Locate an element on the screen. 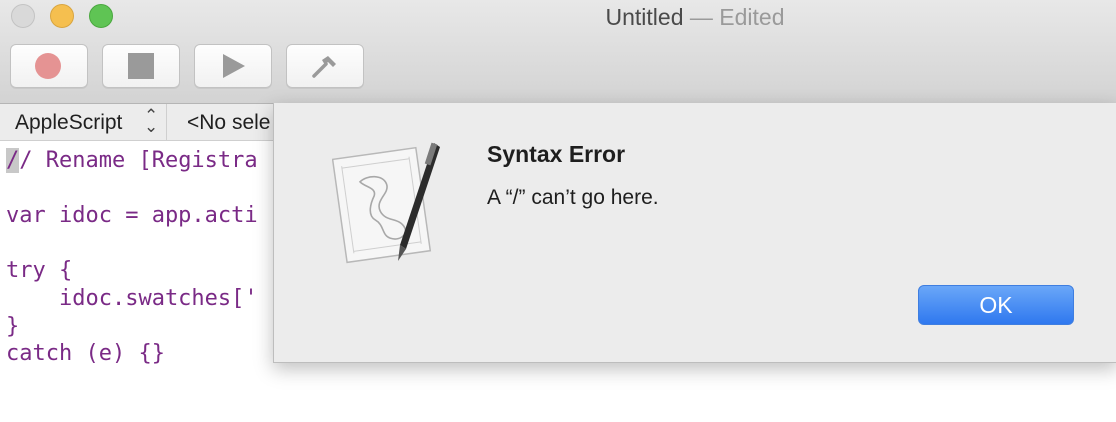 Image resolution: width=1116 pixels, height=422 pixels. code-line-3: var idoc = app.acti is located at coordinates (132, 216).